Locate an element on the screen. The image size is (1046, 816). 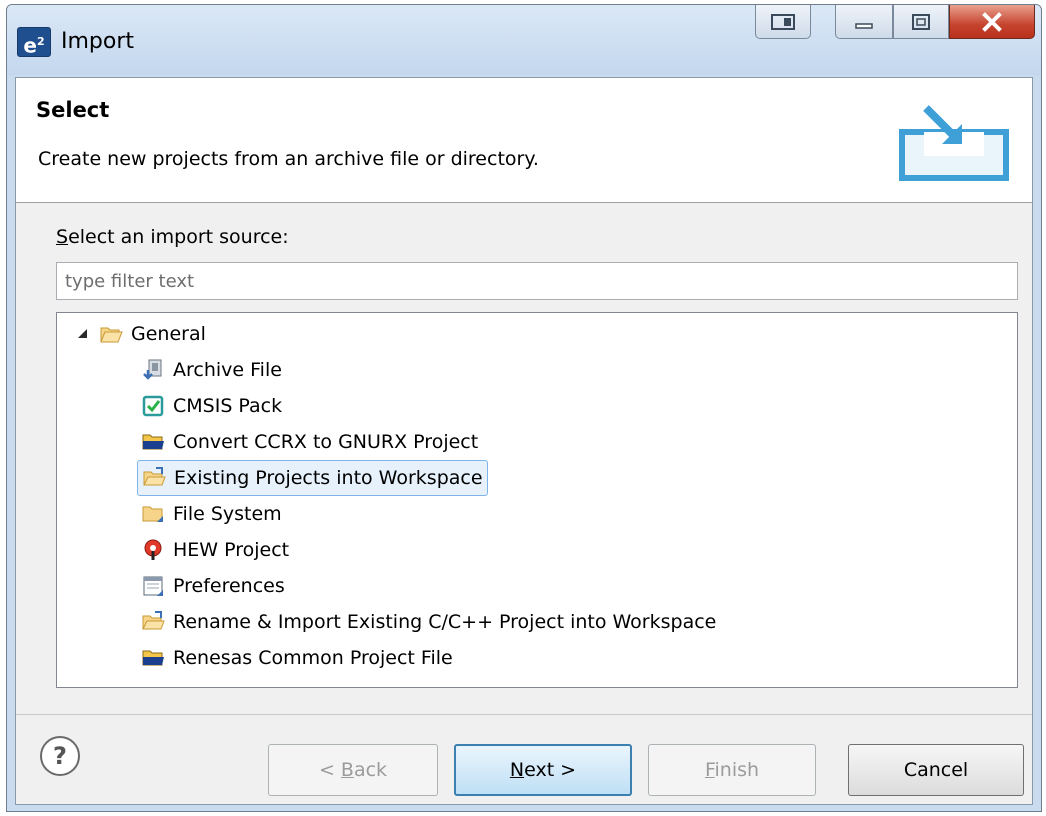
help-icon: ? is located at coordinates (60, 756).